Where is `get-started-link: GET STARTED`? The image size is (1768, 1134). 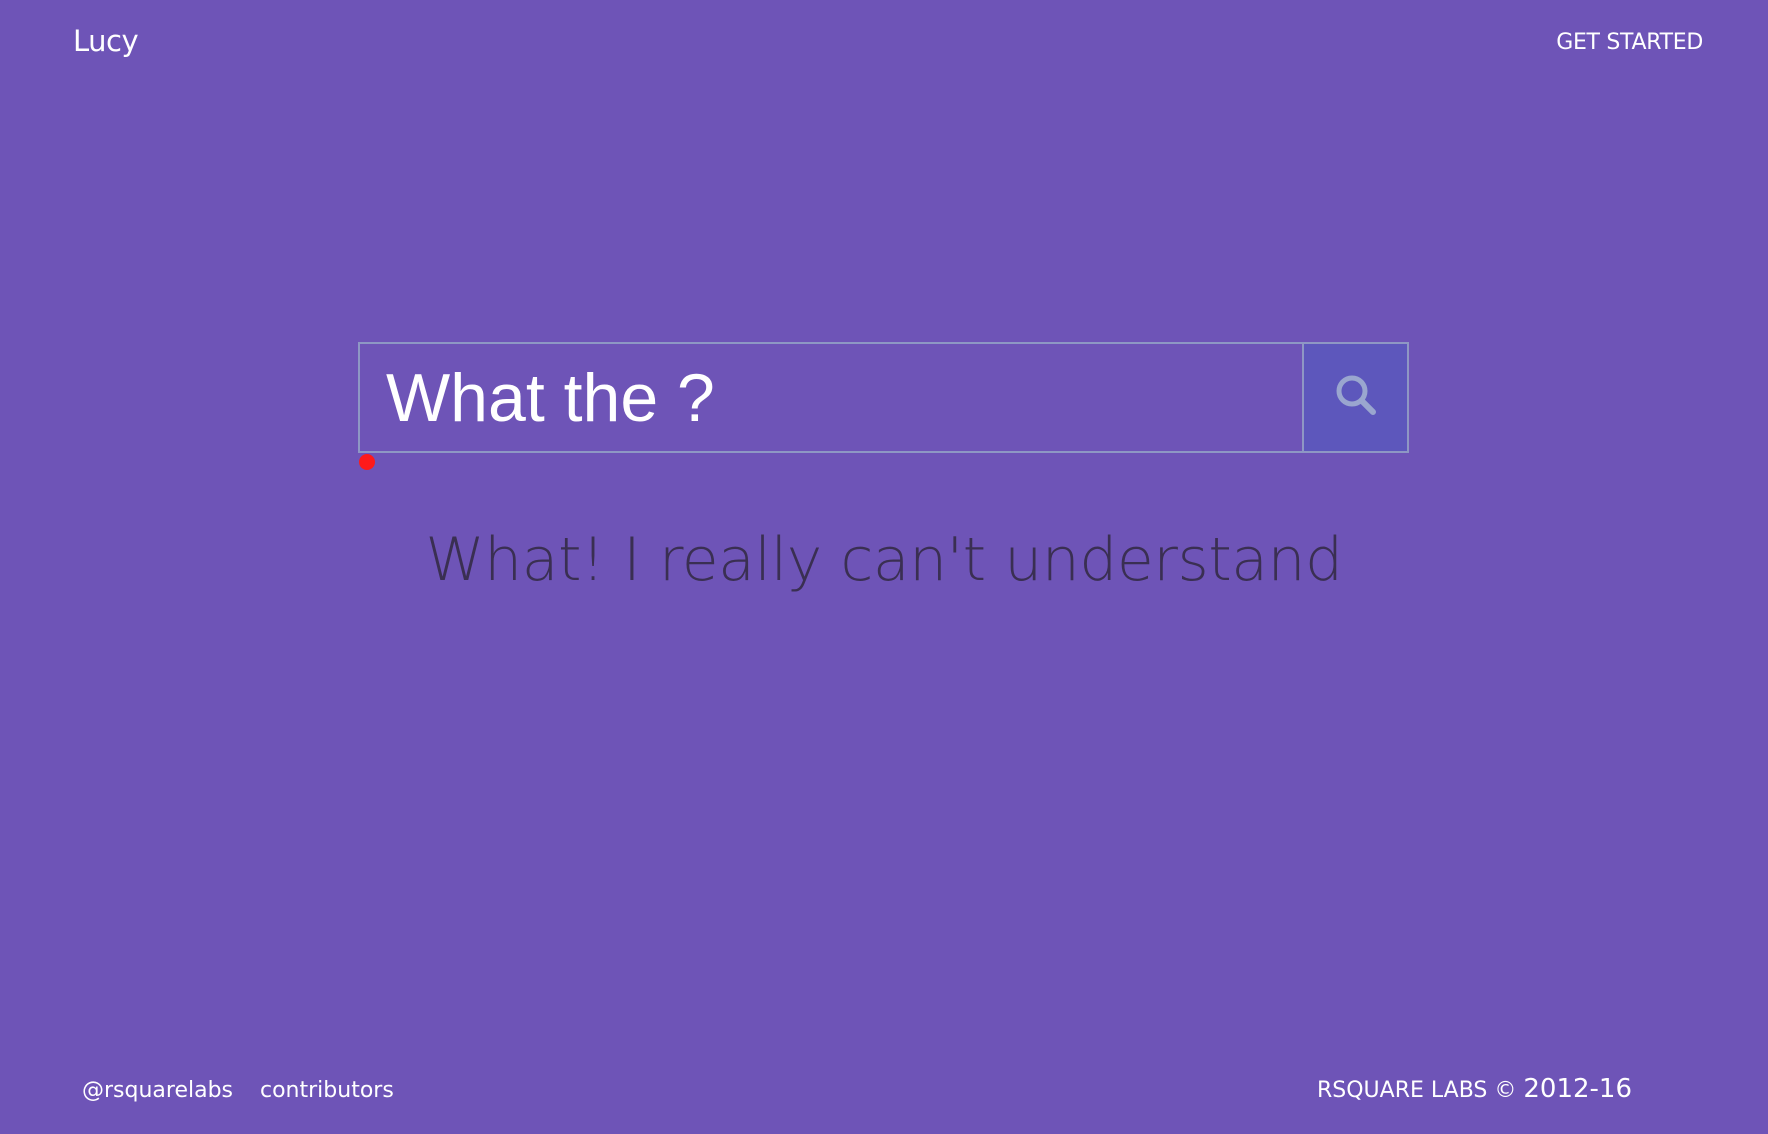
get-started-link: GET STARTED is located at coordinates (1629, 42).